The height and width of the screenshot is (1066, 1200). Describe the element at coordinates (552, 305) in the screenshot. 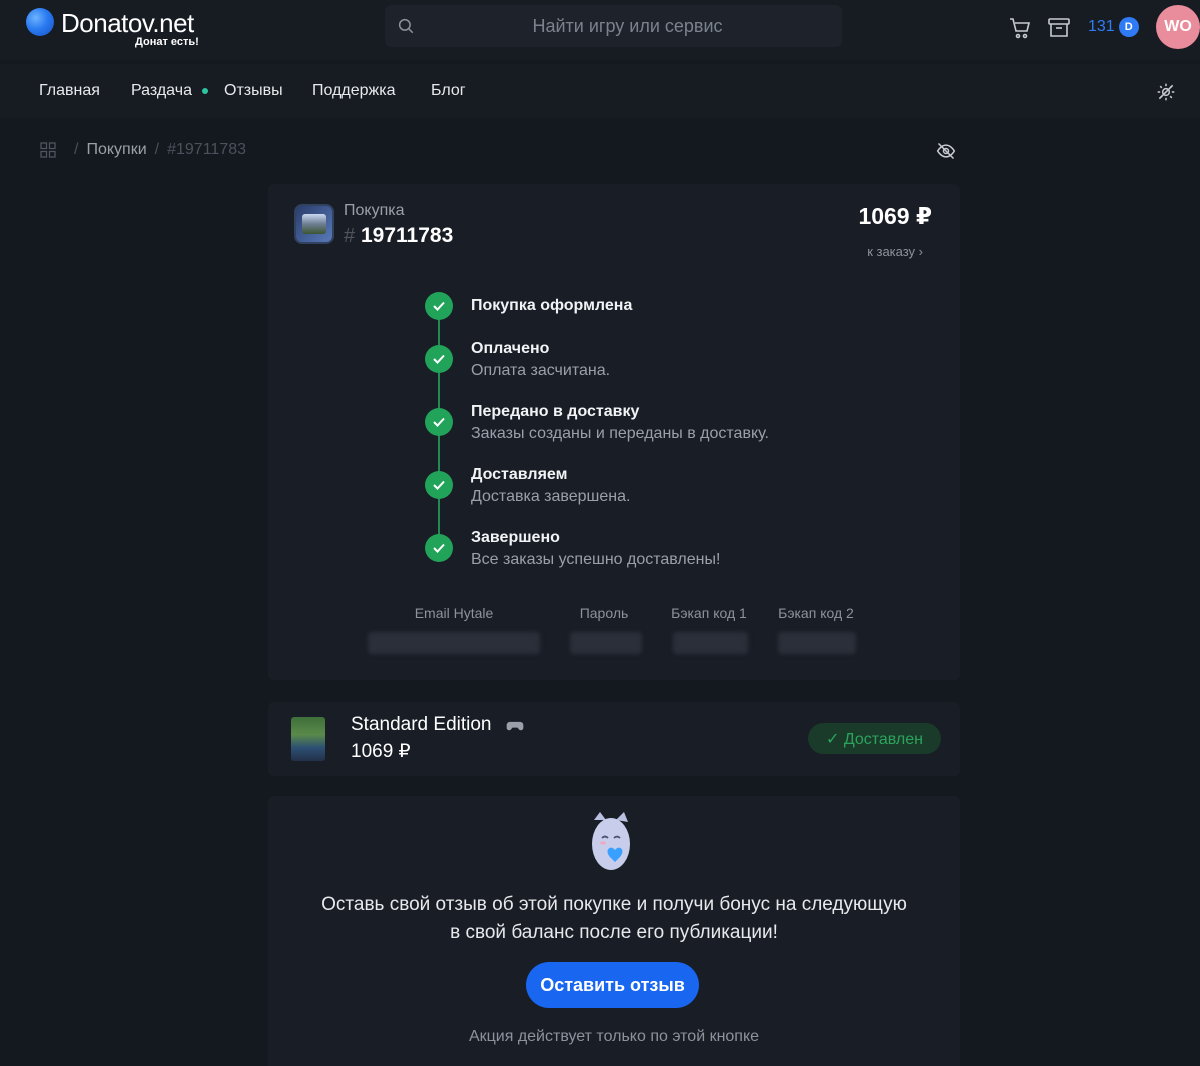

I see `step-title: Покупка оформлена` at that location.